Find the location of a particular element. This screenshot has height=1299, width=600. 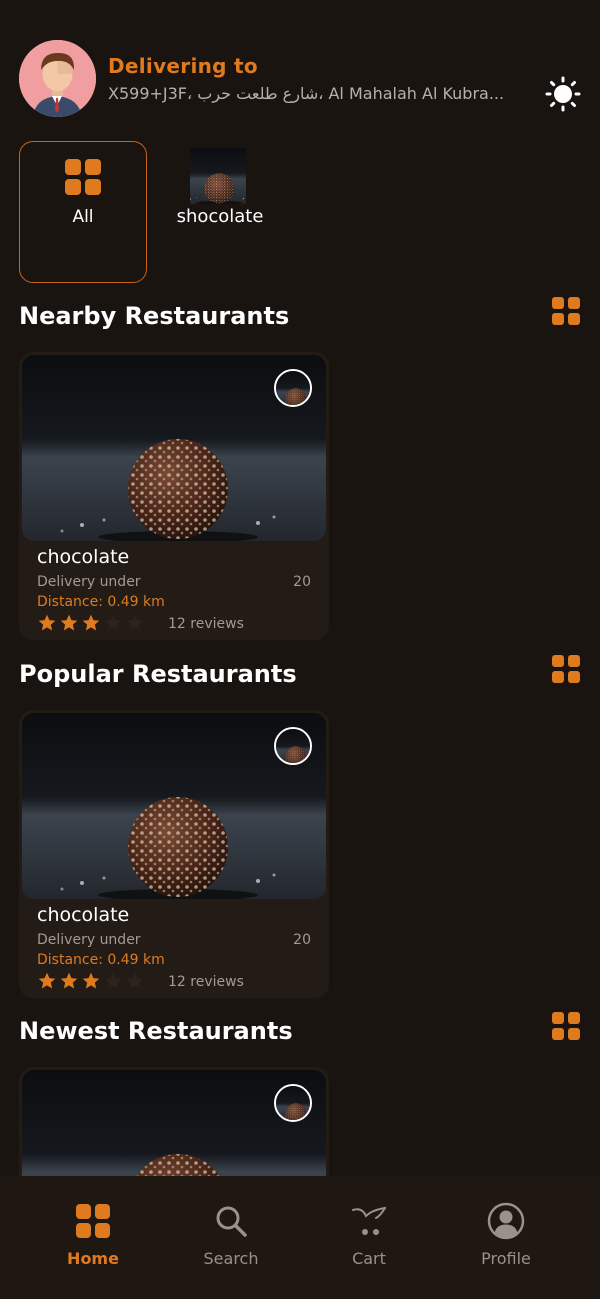

category-label: shocolate is located at coordinates (220, 216).